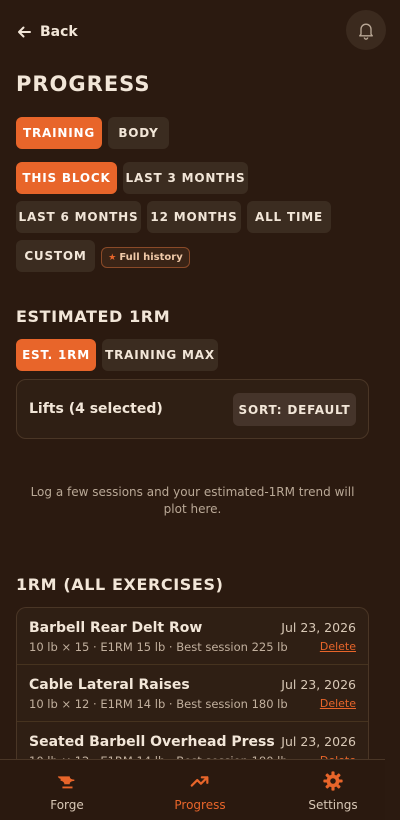 The height and width of the screenshot is (820, 400). I want to click on nav-forge-label: Forge, so click(67, 805).